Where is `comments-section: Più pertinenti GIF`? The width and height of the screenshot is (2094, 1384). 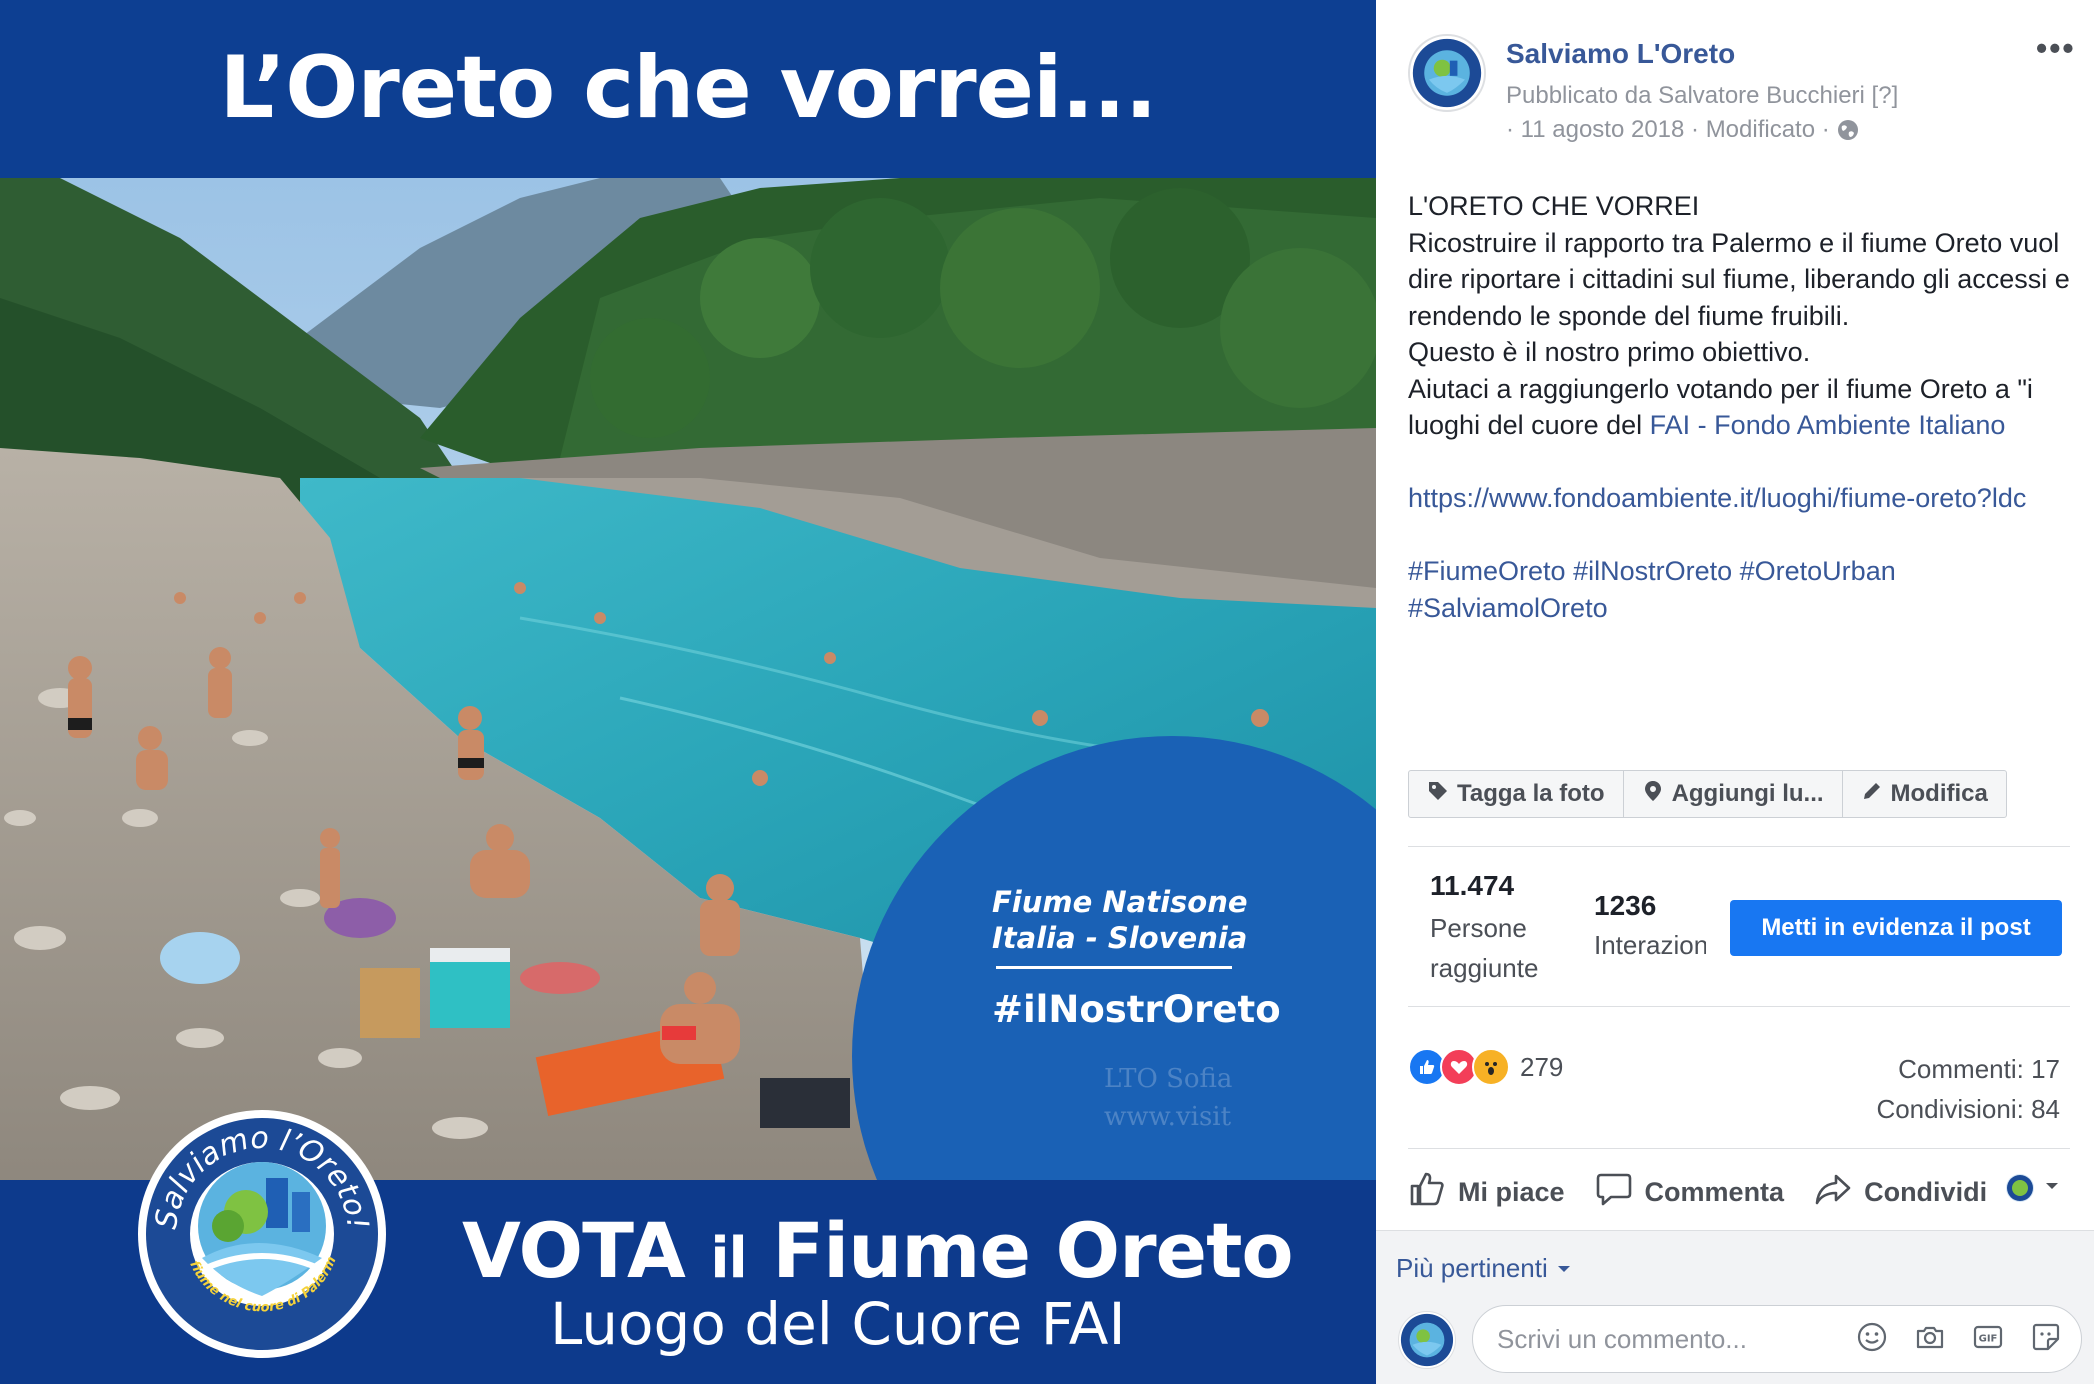
comments-section: Più pertinenti GIF is located at coordinates (1735, 1307).